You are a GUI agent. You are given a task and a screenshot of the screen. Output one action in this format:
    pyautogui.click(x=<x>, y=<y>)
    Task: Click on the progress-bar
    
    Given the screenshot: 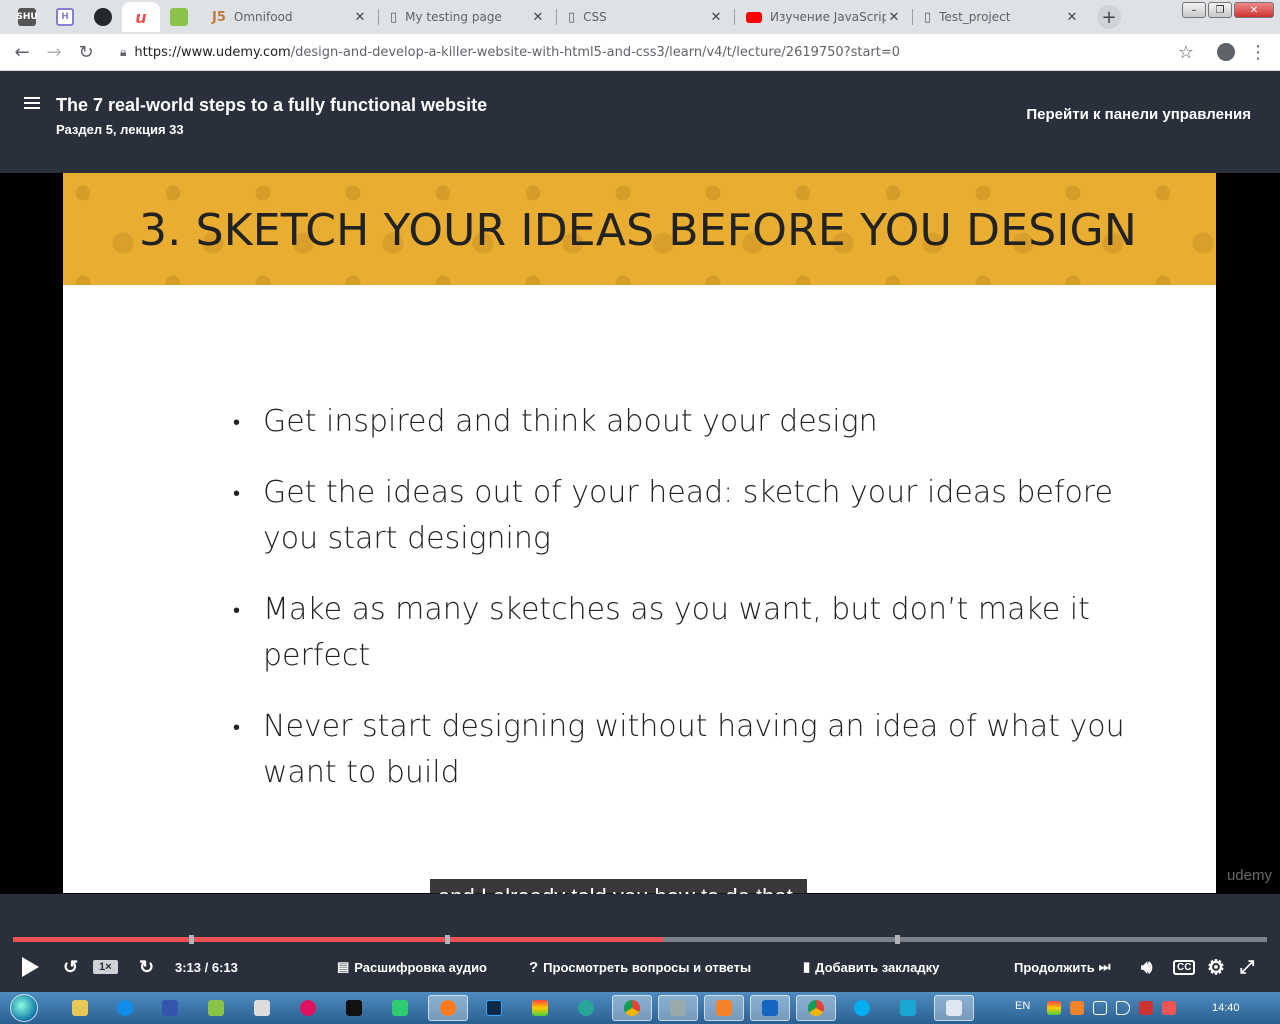 What is the action you would take?
    pyautogui.click(x=640, y=939)
    